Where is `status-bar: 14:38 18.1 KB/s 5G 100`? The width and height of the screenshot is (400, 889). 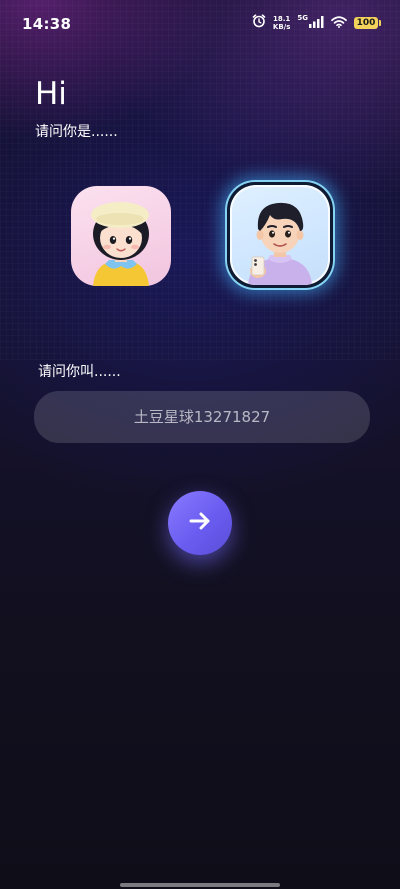 status-bar: 14:38 18.1 KB/s 5G 100 is located at coordinates (200, 22).